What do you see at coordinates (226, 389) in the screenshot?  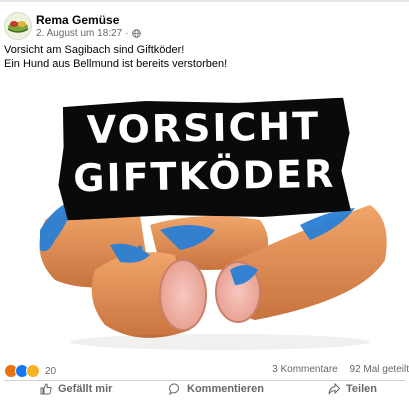 I see `comment-label: Kommentieren` at bounding box center [226, 389].